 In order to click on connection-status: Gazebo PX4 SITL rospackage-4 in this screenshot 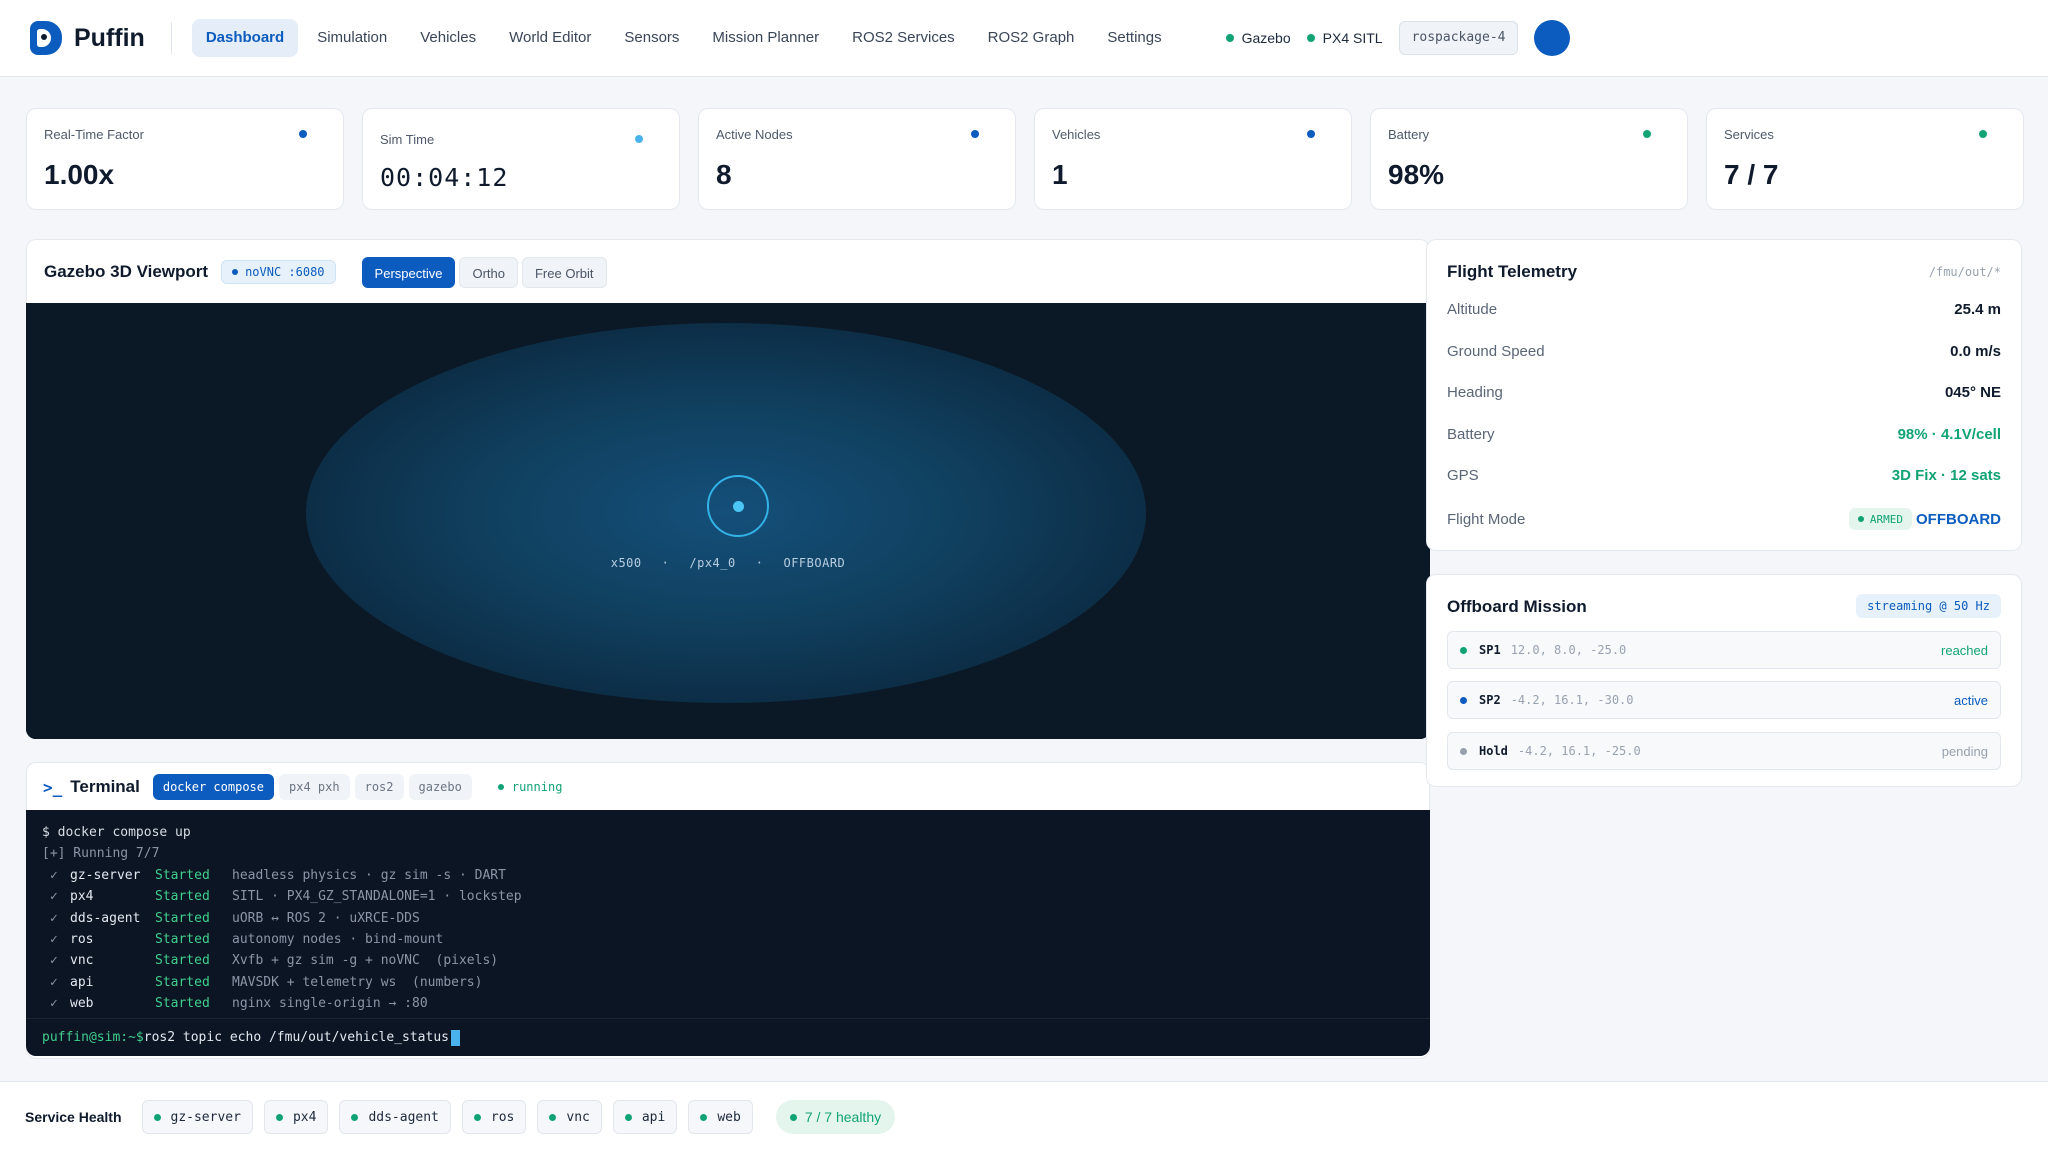, I will do `click(1398, 38)`.